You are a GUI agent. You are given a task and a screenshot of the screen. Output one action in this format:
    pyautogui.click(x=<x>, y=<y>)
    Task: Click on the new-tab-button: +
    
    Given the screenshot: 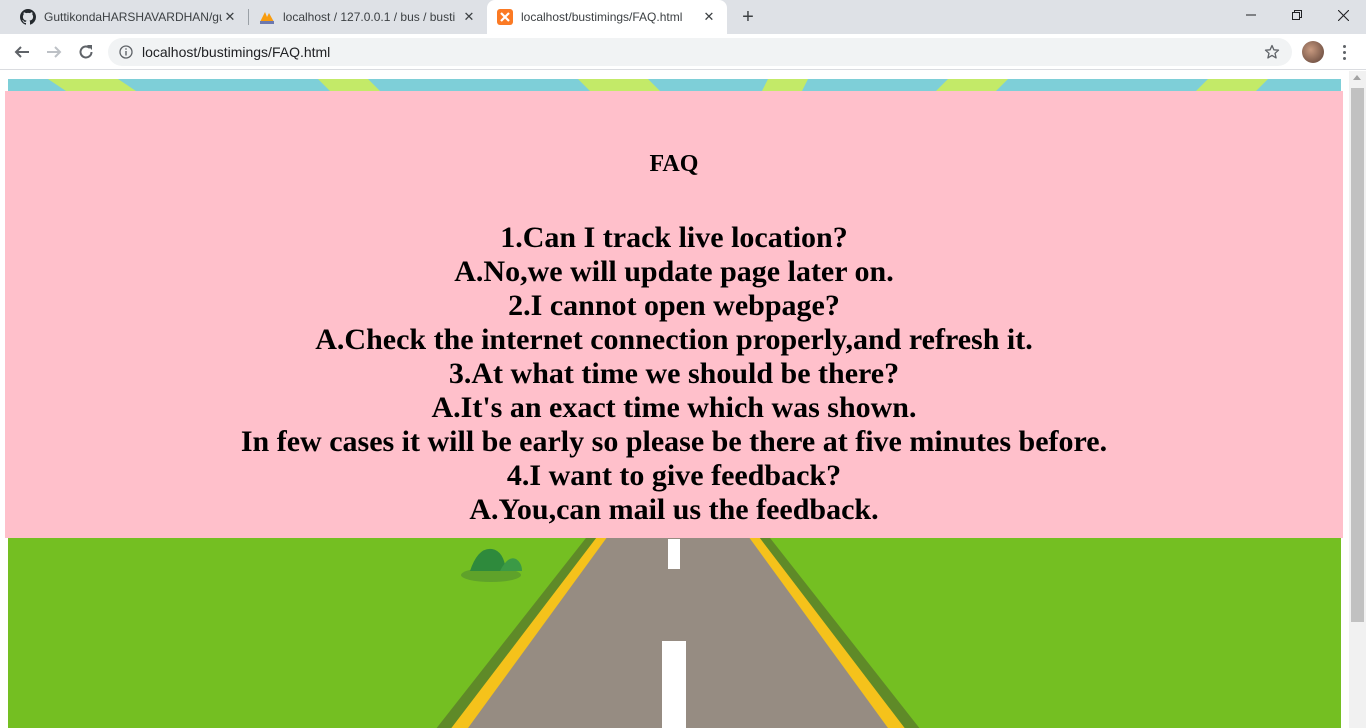 What is the action you would take?
    pyautogui.click(x=748, y=17)
    